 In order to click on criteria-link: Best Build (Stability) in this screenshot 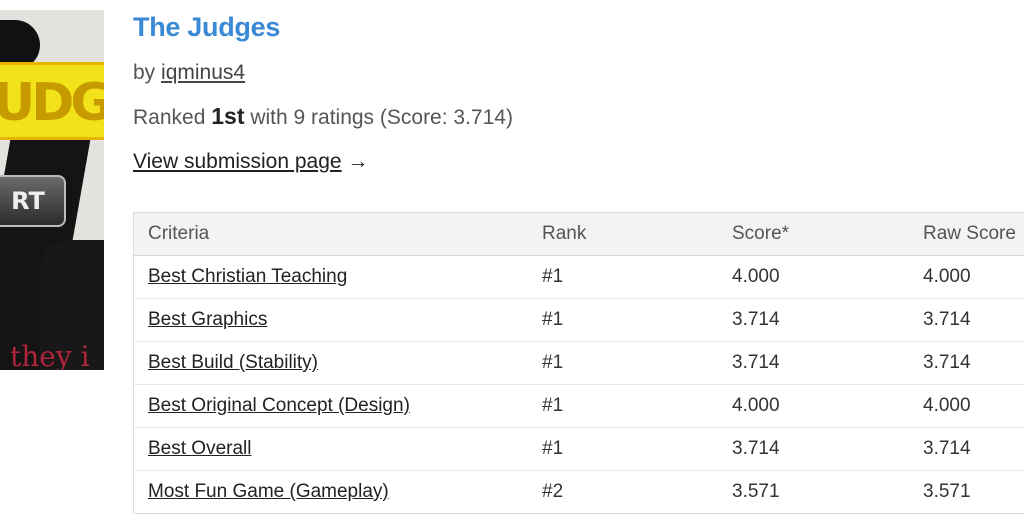, I will do `click(233, 362)`.